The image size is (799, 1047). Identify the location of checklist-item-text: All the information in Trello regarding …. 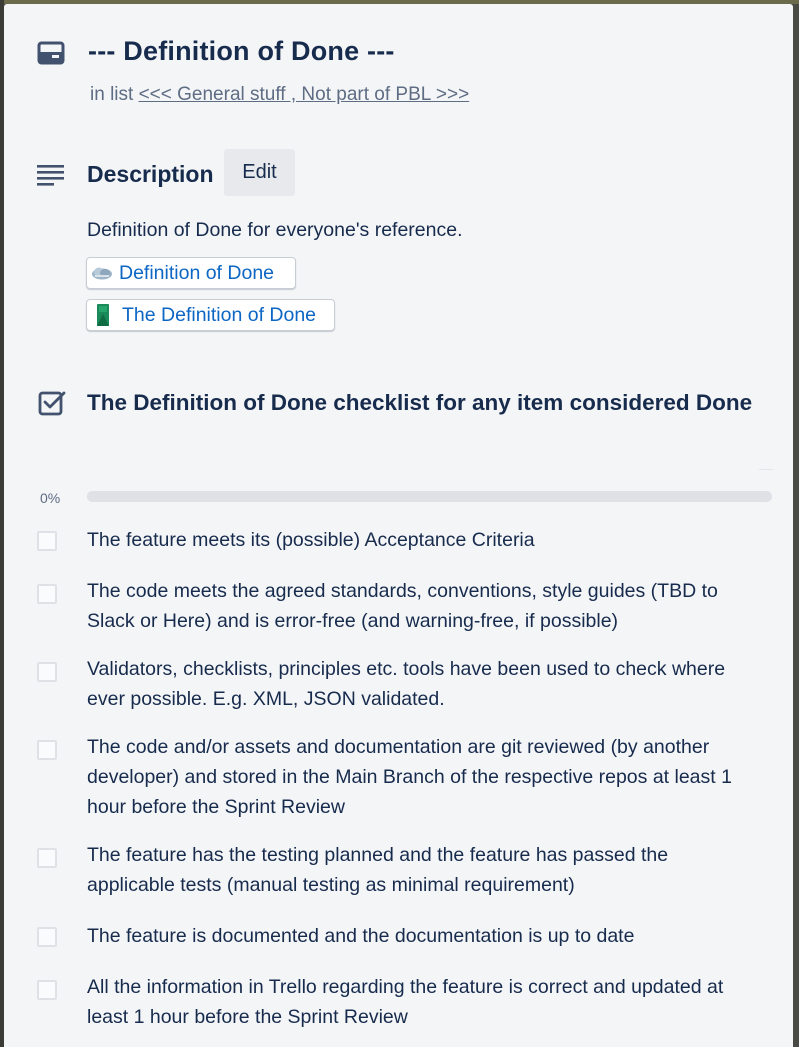
(417, 1002).